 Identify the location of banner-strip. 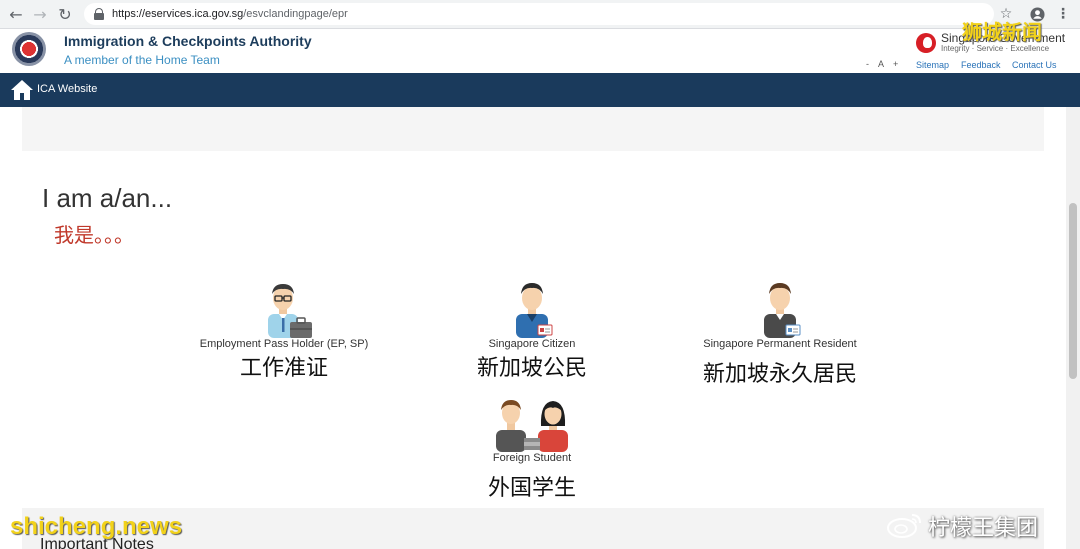
(533, 129).